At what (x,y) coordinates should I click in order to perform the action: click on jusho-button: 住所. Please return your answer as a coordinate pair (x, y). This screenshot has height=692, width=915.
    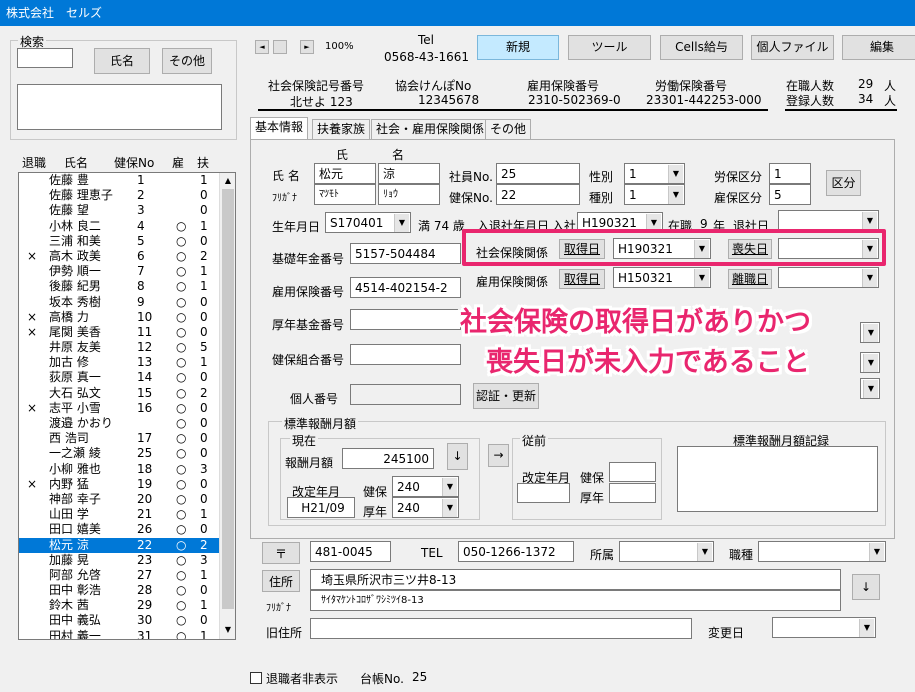
    Looking at the image, I should click on (281, 581).